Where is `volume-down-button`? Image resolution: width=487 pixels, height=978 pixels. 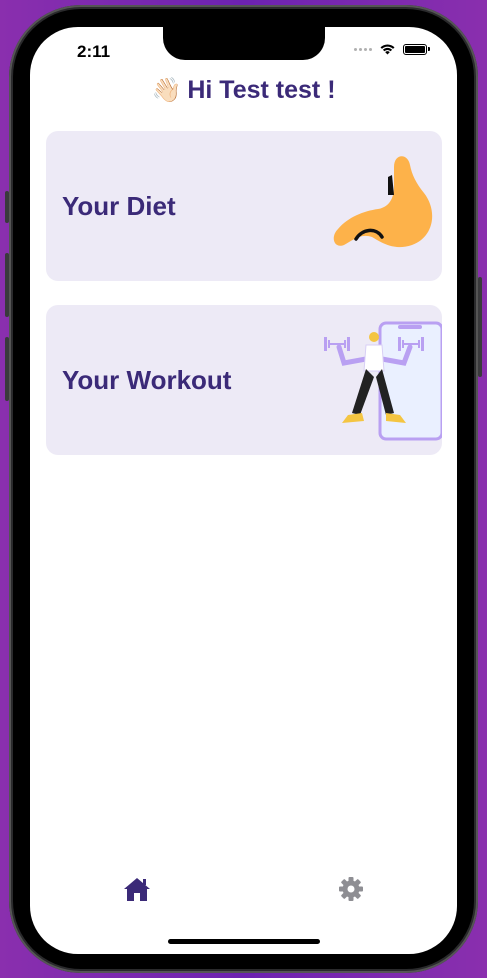 volume-down-button is located at coordinates (7, 369).